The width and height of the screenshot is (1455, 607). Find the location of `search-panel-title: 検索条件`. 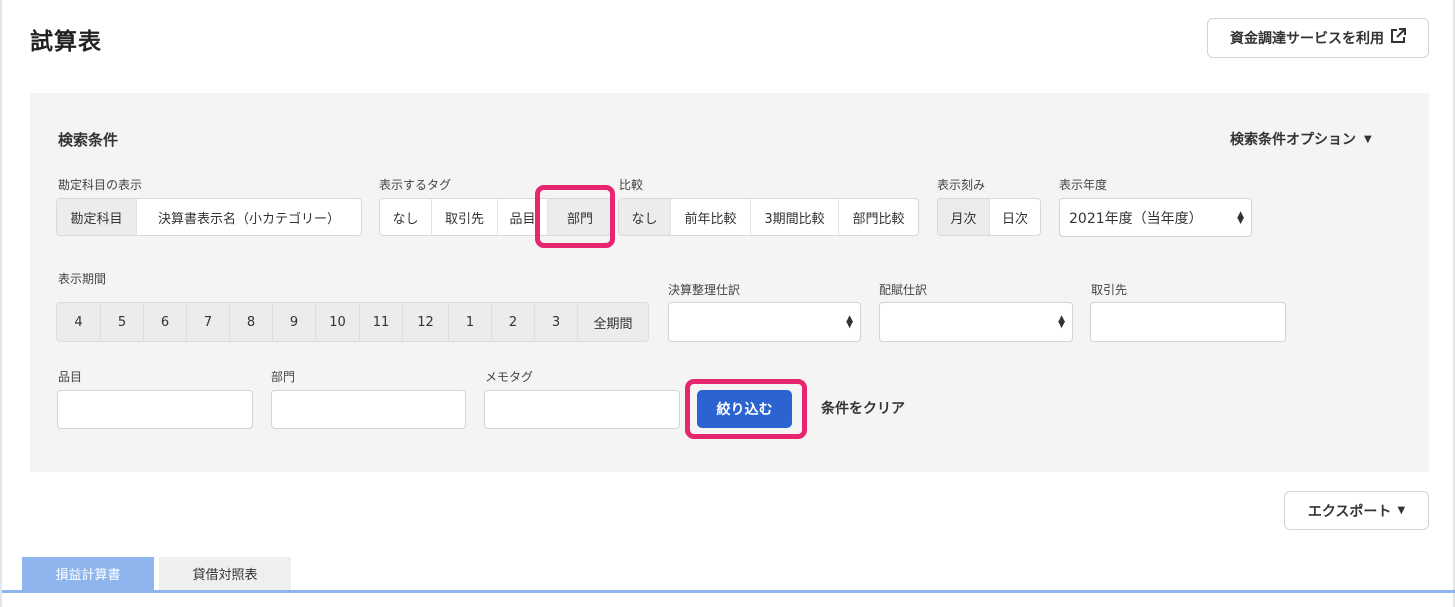

search-panel-title: 検索条件 is located at coordinates (88, 140).